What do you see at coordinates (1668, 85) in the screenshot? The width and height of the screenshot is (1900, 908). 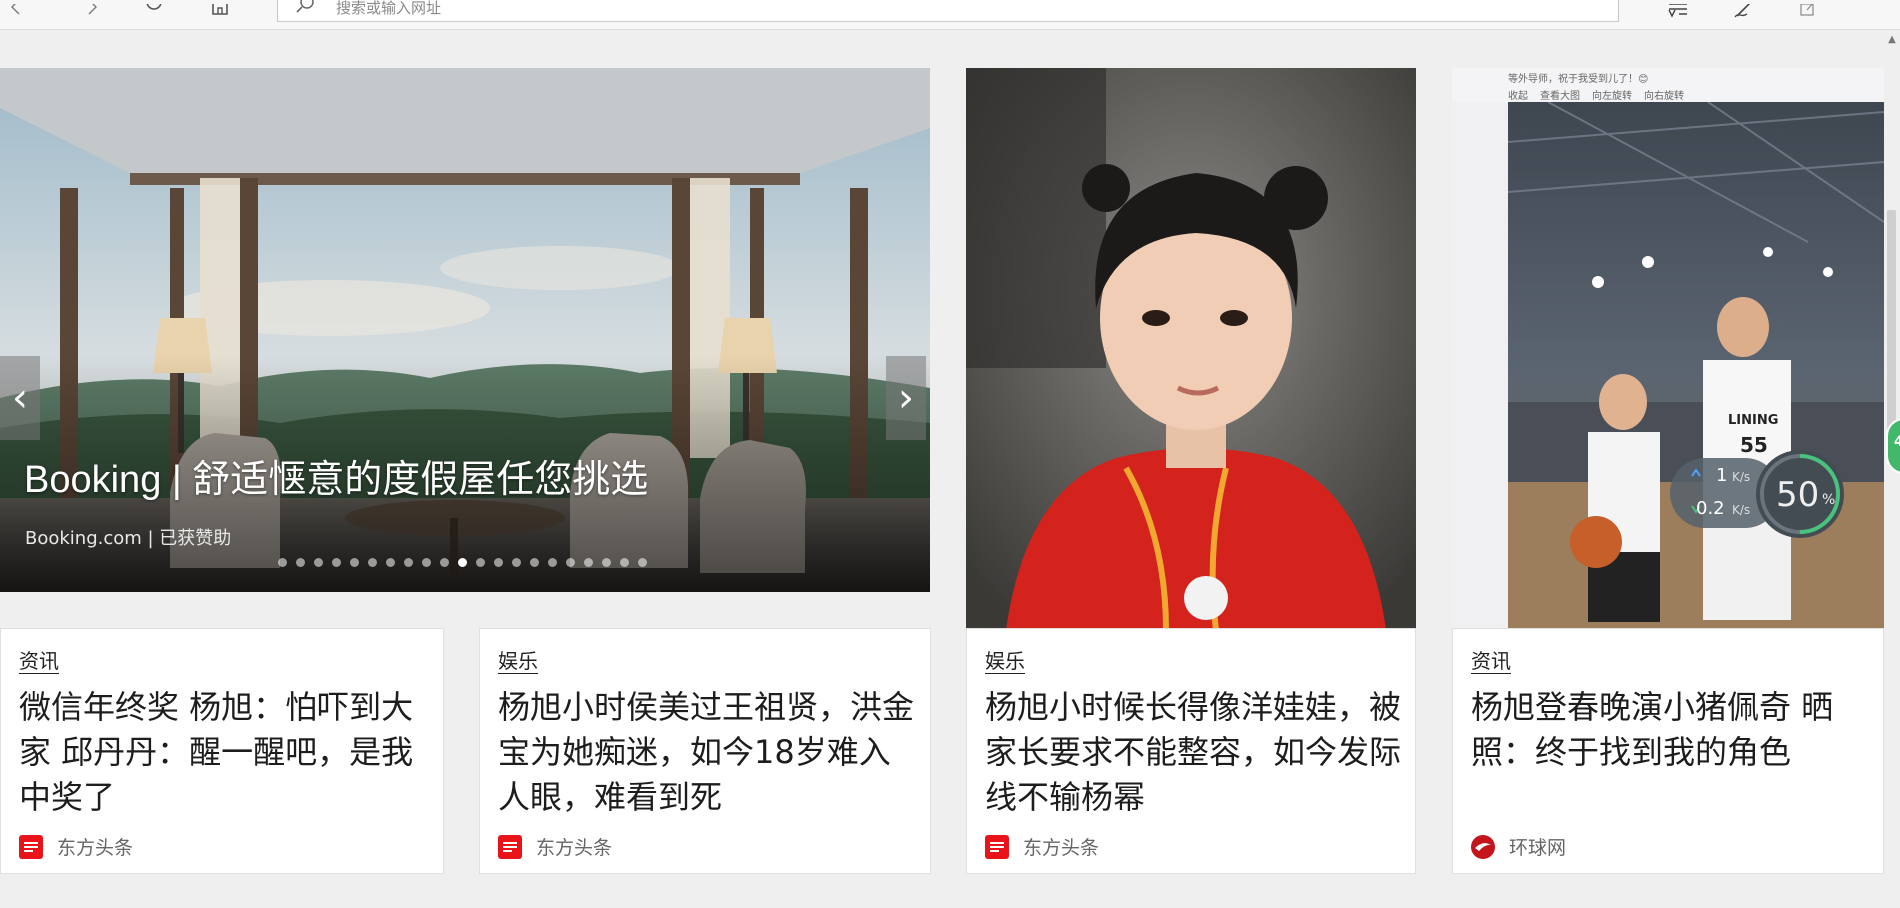 I see `image-viewer-toolbar: 等外导师，祝于我受到儿了！😊 收起 查看大图 向左旋转 向右旋转` at bounding box center [1668, 85].